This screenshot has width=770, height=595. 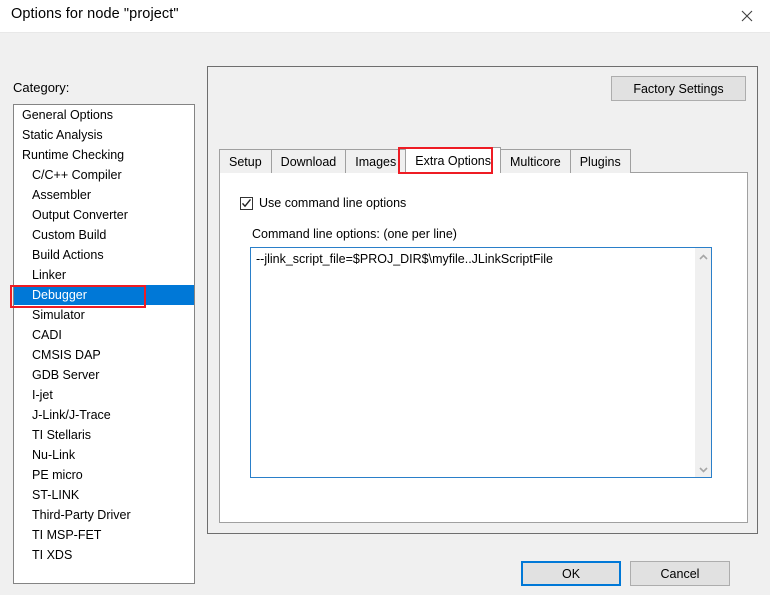 What do you see at coordinates (104, 475) in the screenshot?
I see `sidebar-item-pe-micro: PE micro` at bounding box center [104, 475].